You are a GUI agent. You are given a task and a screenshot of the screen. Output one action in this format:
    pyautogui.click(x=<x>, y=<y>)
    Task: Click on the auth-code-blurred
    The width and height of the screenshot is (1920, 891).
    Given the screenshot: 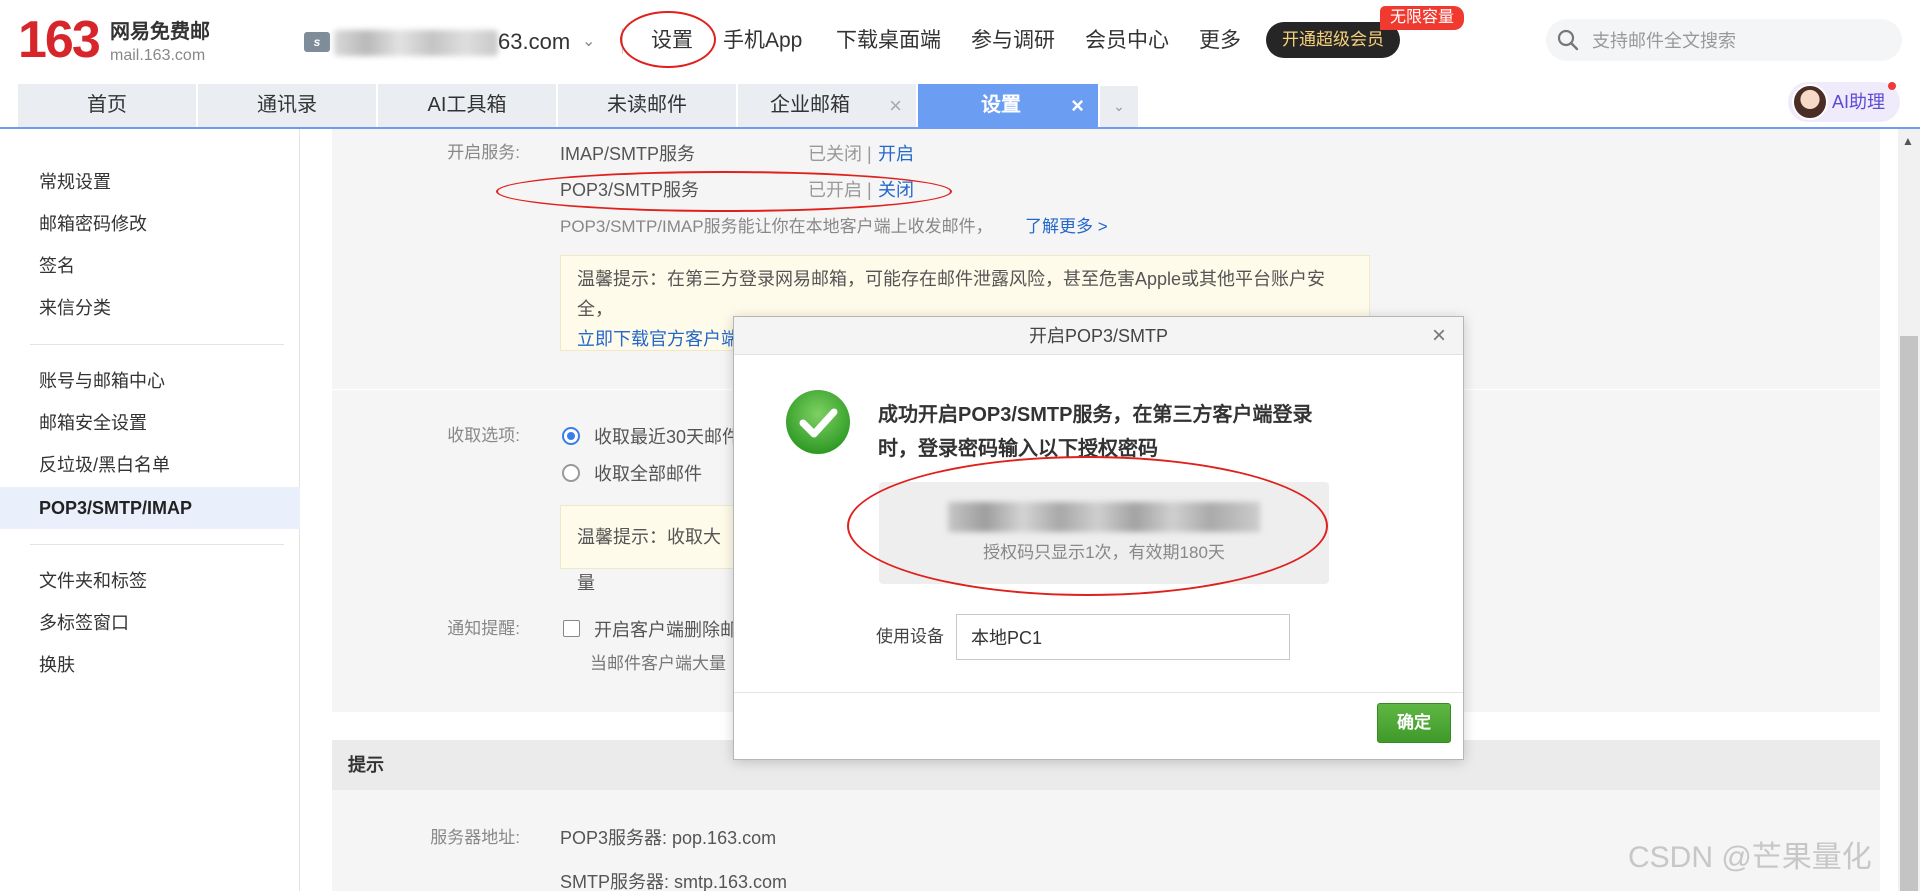 What is the action you would take?
    pyautogui.click(x=1104, y=517)
    